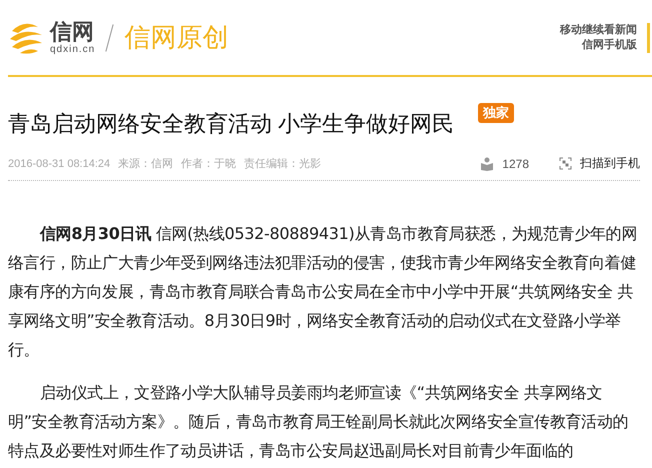 The image size is (652, 468). Describe the element at coordinates (146, 164) in the screenshot. I see `source-label: 来源：信网` at that location.